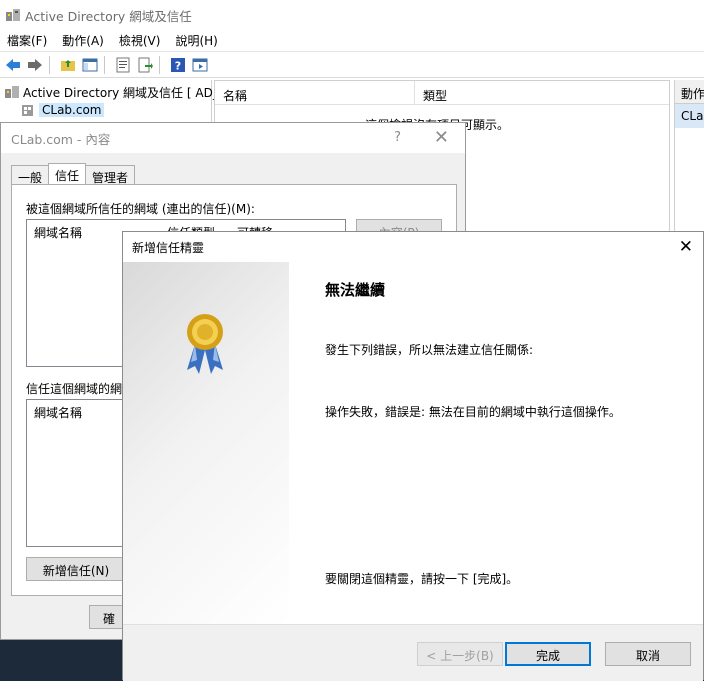 This screenshot has height=681, width=704. Describe the element at coordinates (689, 116) in the screenshot. I see `actions-selected-item: CLab` at that location.